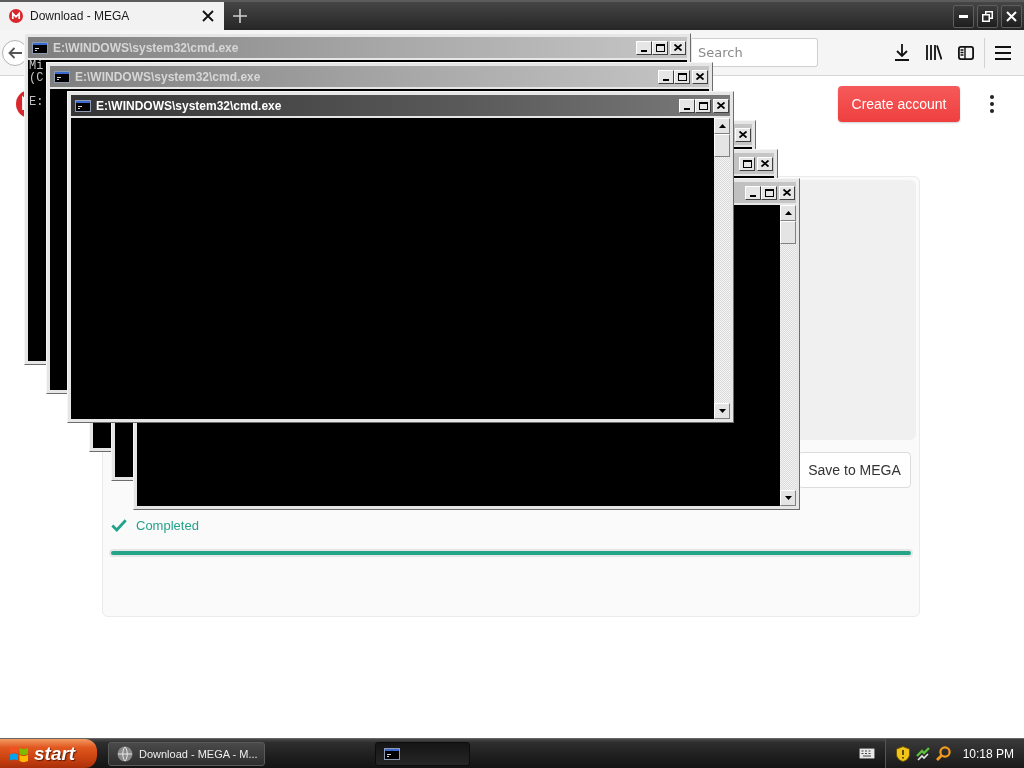 The image size is (1024, 768). What do you see at coordinates (899, 104) in the screenshot?
I see `create-account-button: Create account` at bounding box center [899, 104].